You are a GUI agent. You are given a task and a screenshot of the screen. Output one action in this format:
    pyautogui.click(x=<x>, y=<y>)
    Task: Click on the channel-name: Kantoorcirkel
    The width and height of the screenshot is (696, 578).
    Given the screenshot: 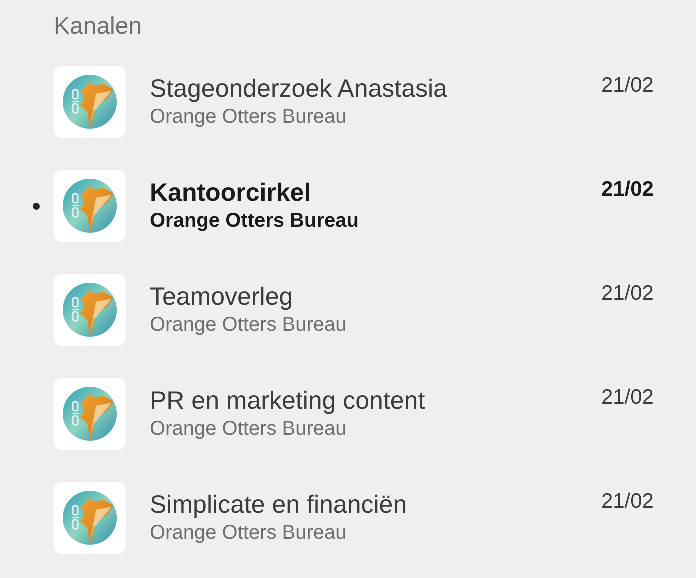 What is the action you would take?
    pyautogui.click(x=376, y=193)
    